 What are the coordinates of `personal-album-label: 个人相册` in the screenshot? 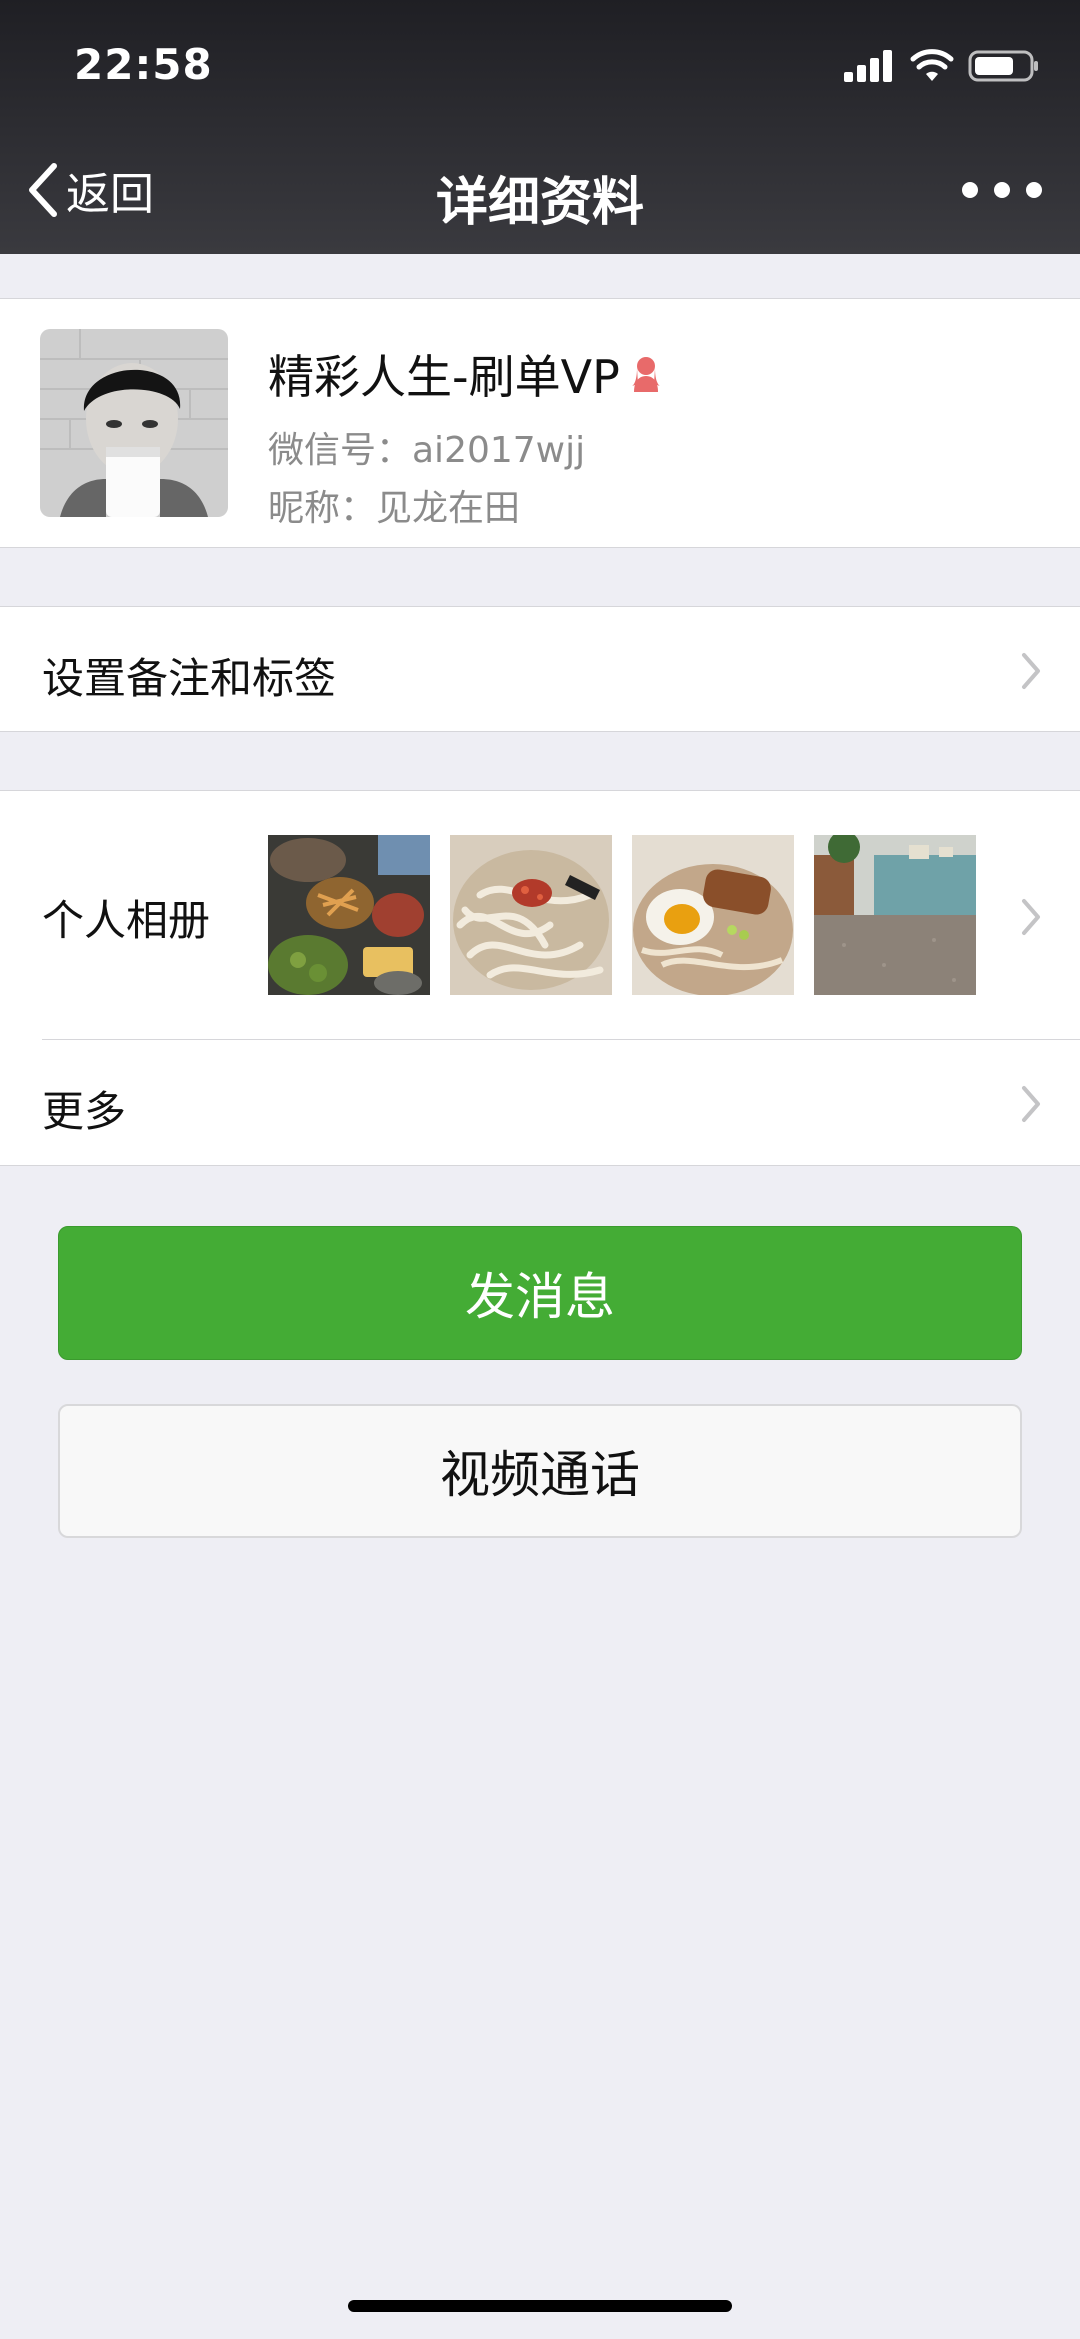 It's located at (126, 920).